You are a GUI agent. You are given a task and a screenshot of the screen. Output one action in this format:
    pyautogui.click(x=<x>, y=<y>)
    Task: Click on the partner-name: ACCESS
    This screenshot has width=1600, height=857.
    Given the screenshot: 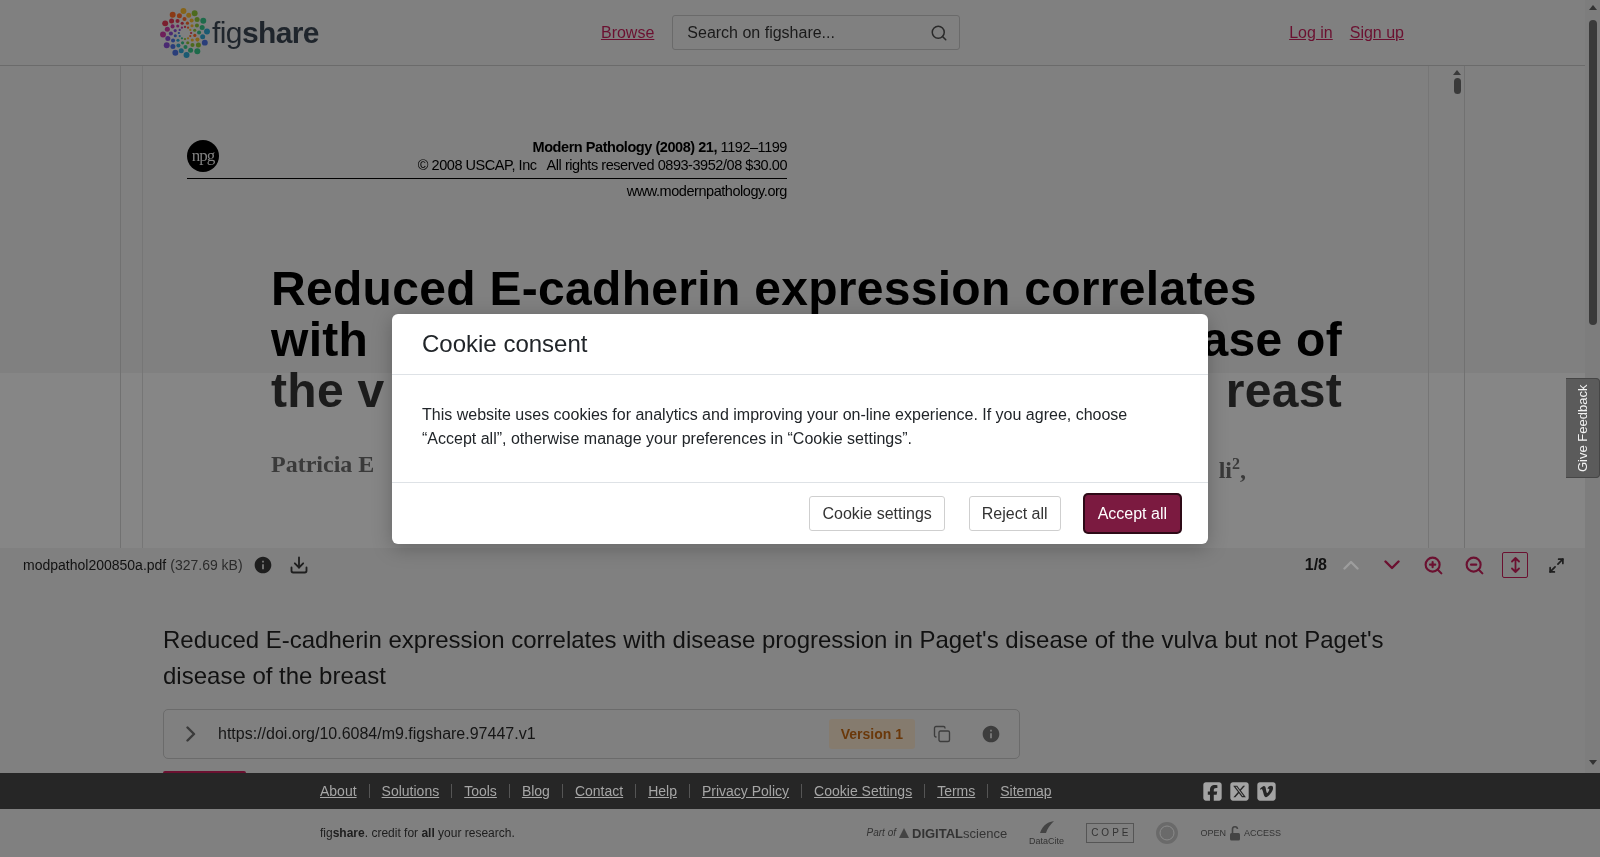 What is the action you would take?
    pyautogui.click(x=1262, y=833)
    